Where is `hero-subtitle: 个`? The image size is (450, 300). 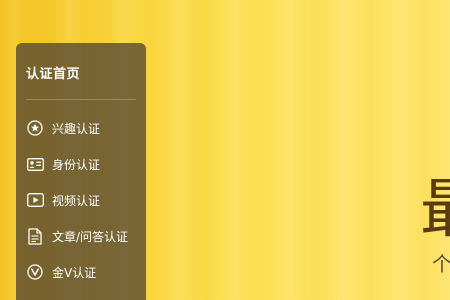 hero-subtitle: 个 is located at coordinates (441, 264).